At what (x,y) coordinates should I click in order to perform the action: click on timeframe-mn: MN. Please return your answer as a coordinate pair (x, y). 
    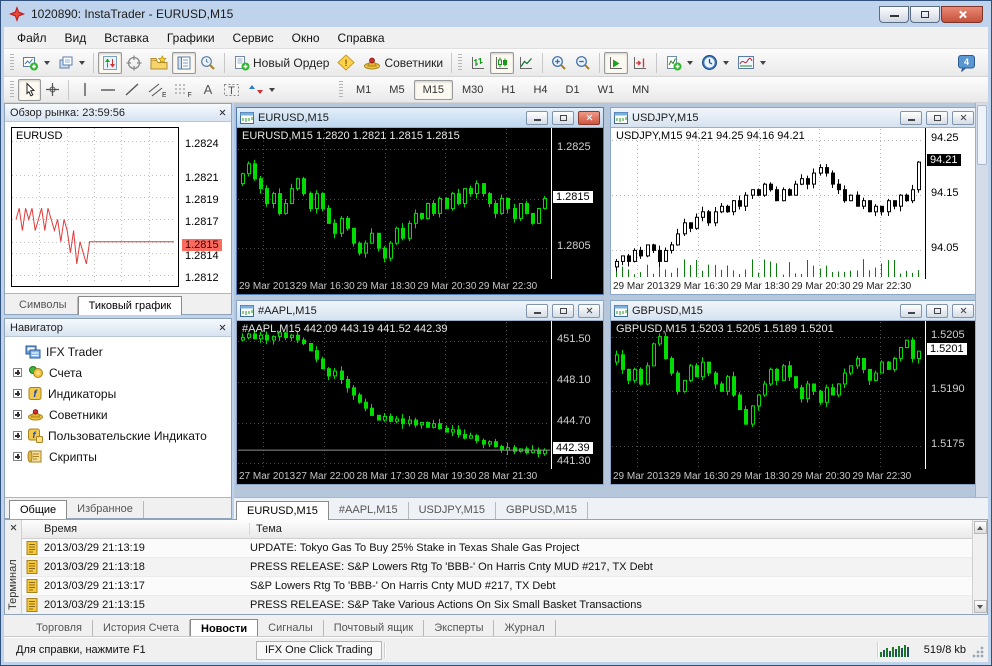
    Looking at the image, I should click on (640, 90).